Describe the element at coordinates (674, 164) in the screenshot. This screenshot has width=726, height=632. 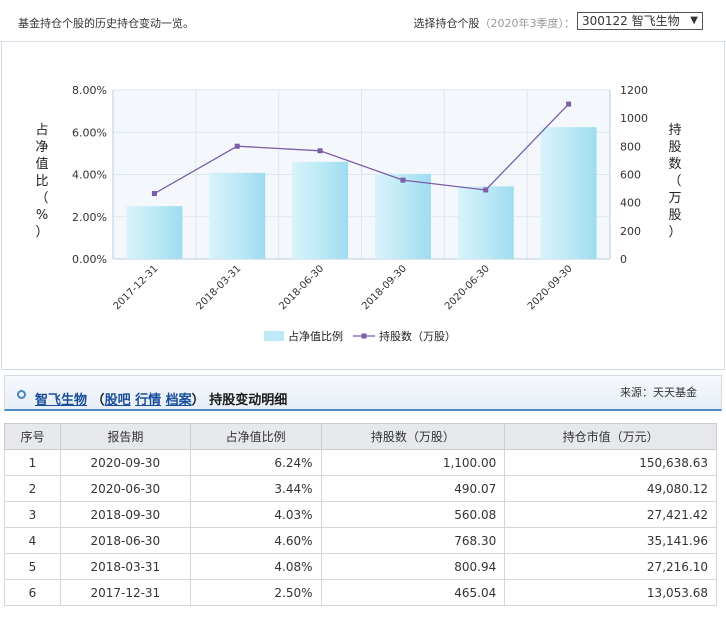
I see `y-axis-title-right: 数` at that location.